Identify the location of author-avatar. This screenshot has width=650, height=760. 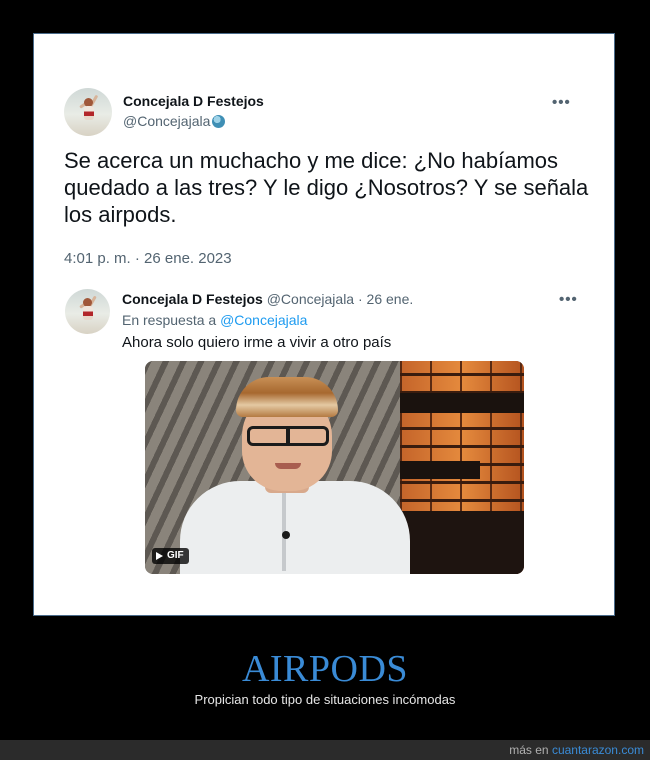
(88, 112).